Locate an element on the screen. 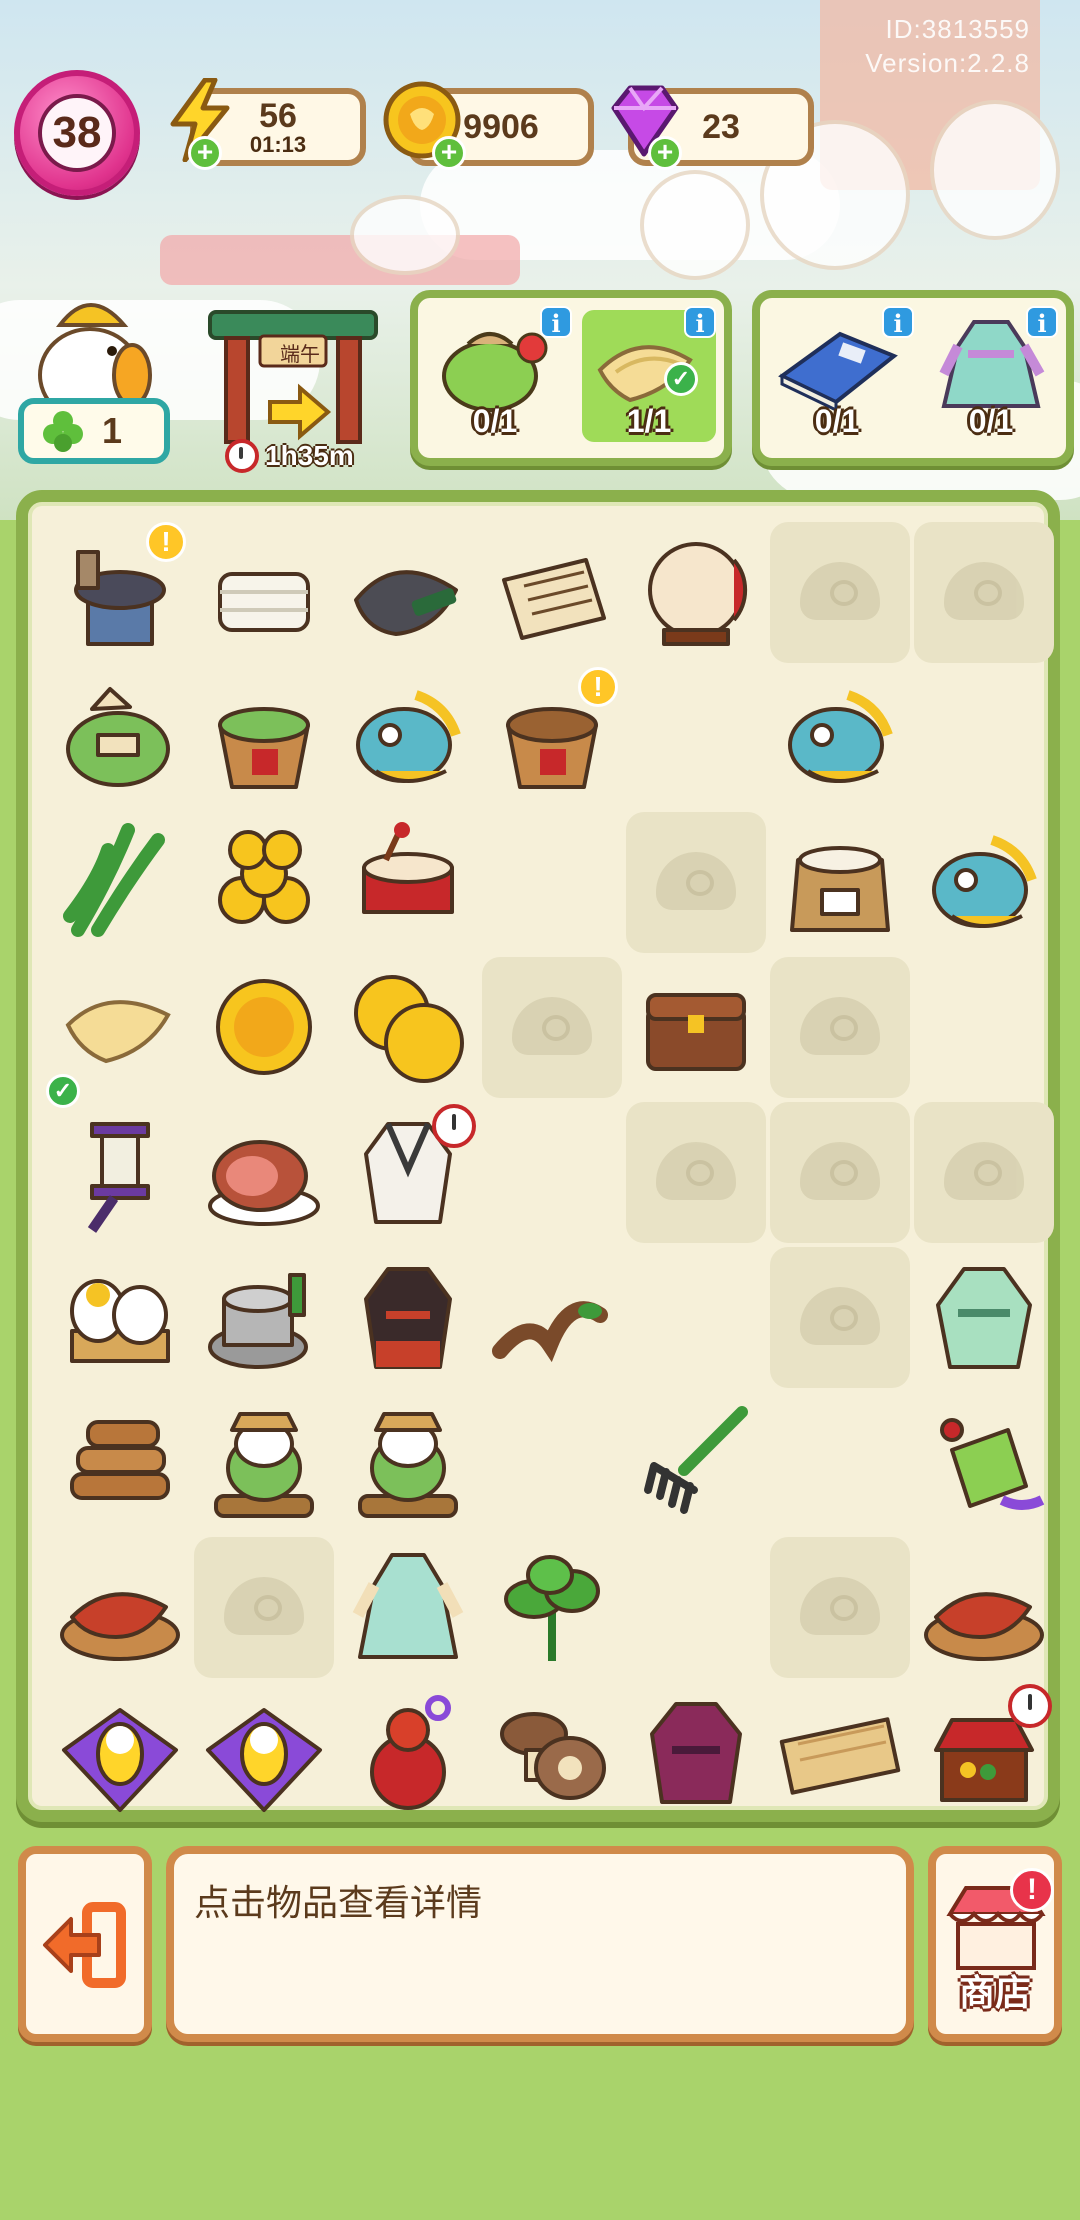 The image size is (1080, 2220). millstone-icon is located at coordinates (264, 1317).